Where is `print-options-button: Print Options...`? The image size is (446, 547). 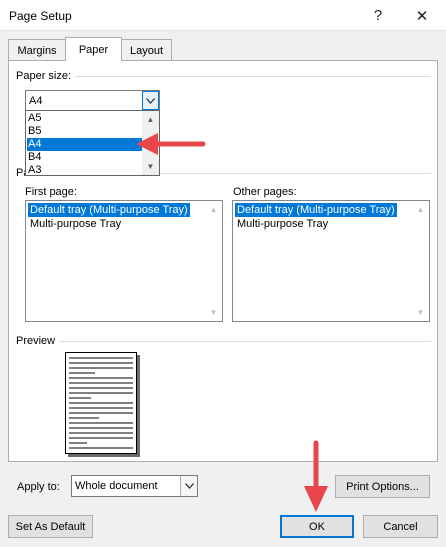 print-options-button: Print Options... is located at coordinates (382, 486).